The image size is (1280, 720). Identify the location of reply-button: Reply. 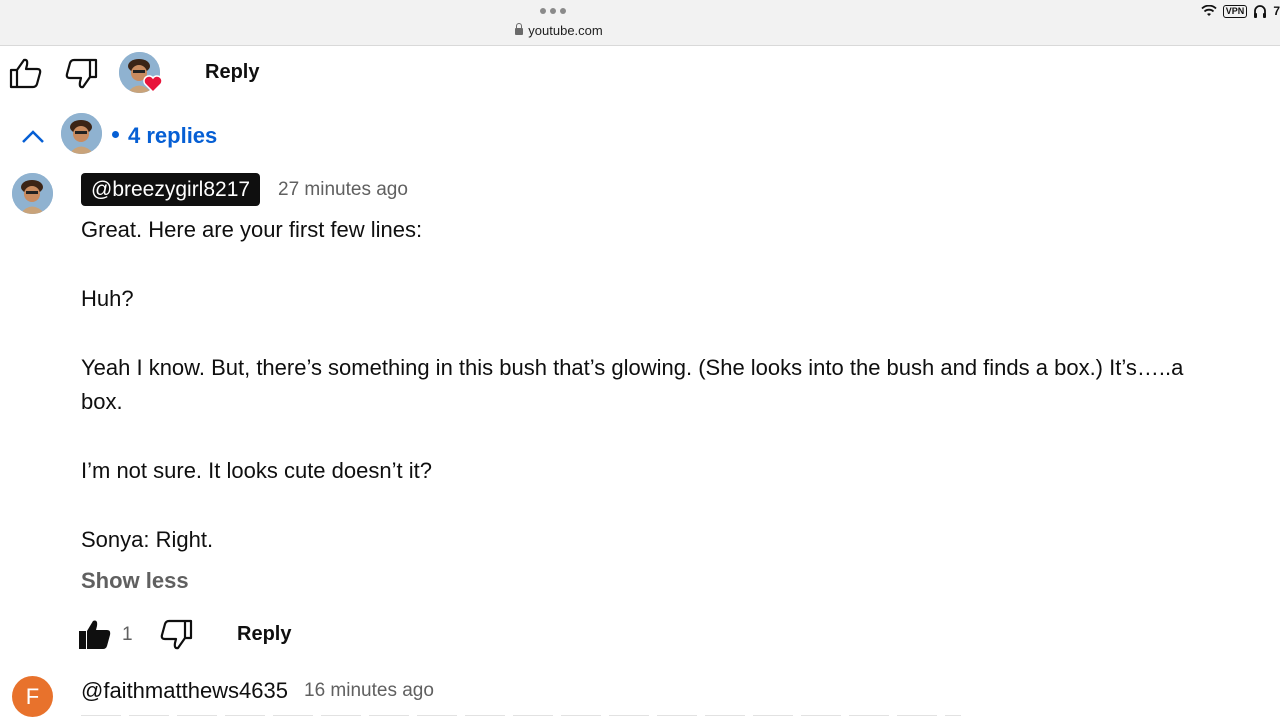
(264, 634).